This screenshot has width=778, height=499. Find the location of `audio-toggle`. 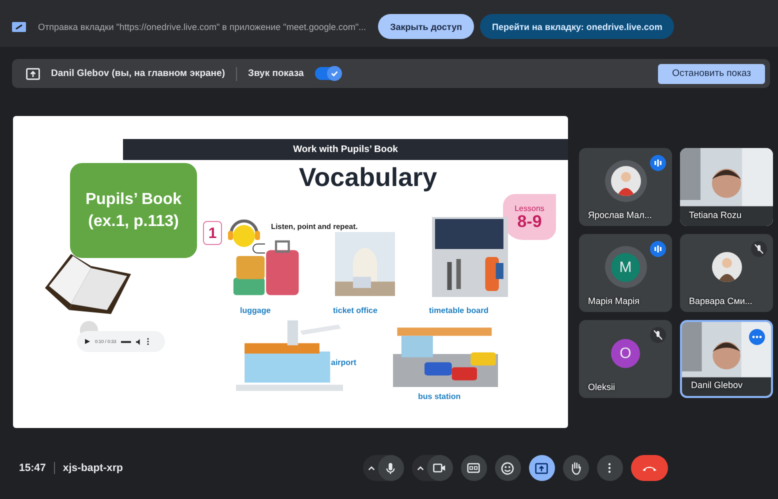

audio-toggle is located at coordinates (327, 73).